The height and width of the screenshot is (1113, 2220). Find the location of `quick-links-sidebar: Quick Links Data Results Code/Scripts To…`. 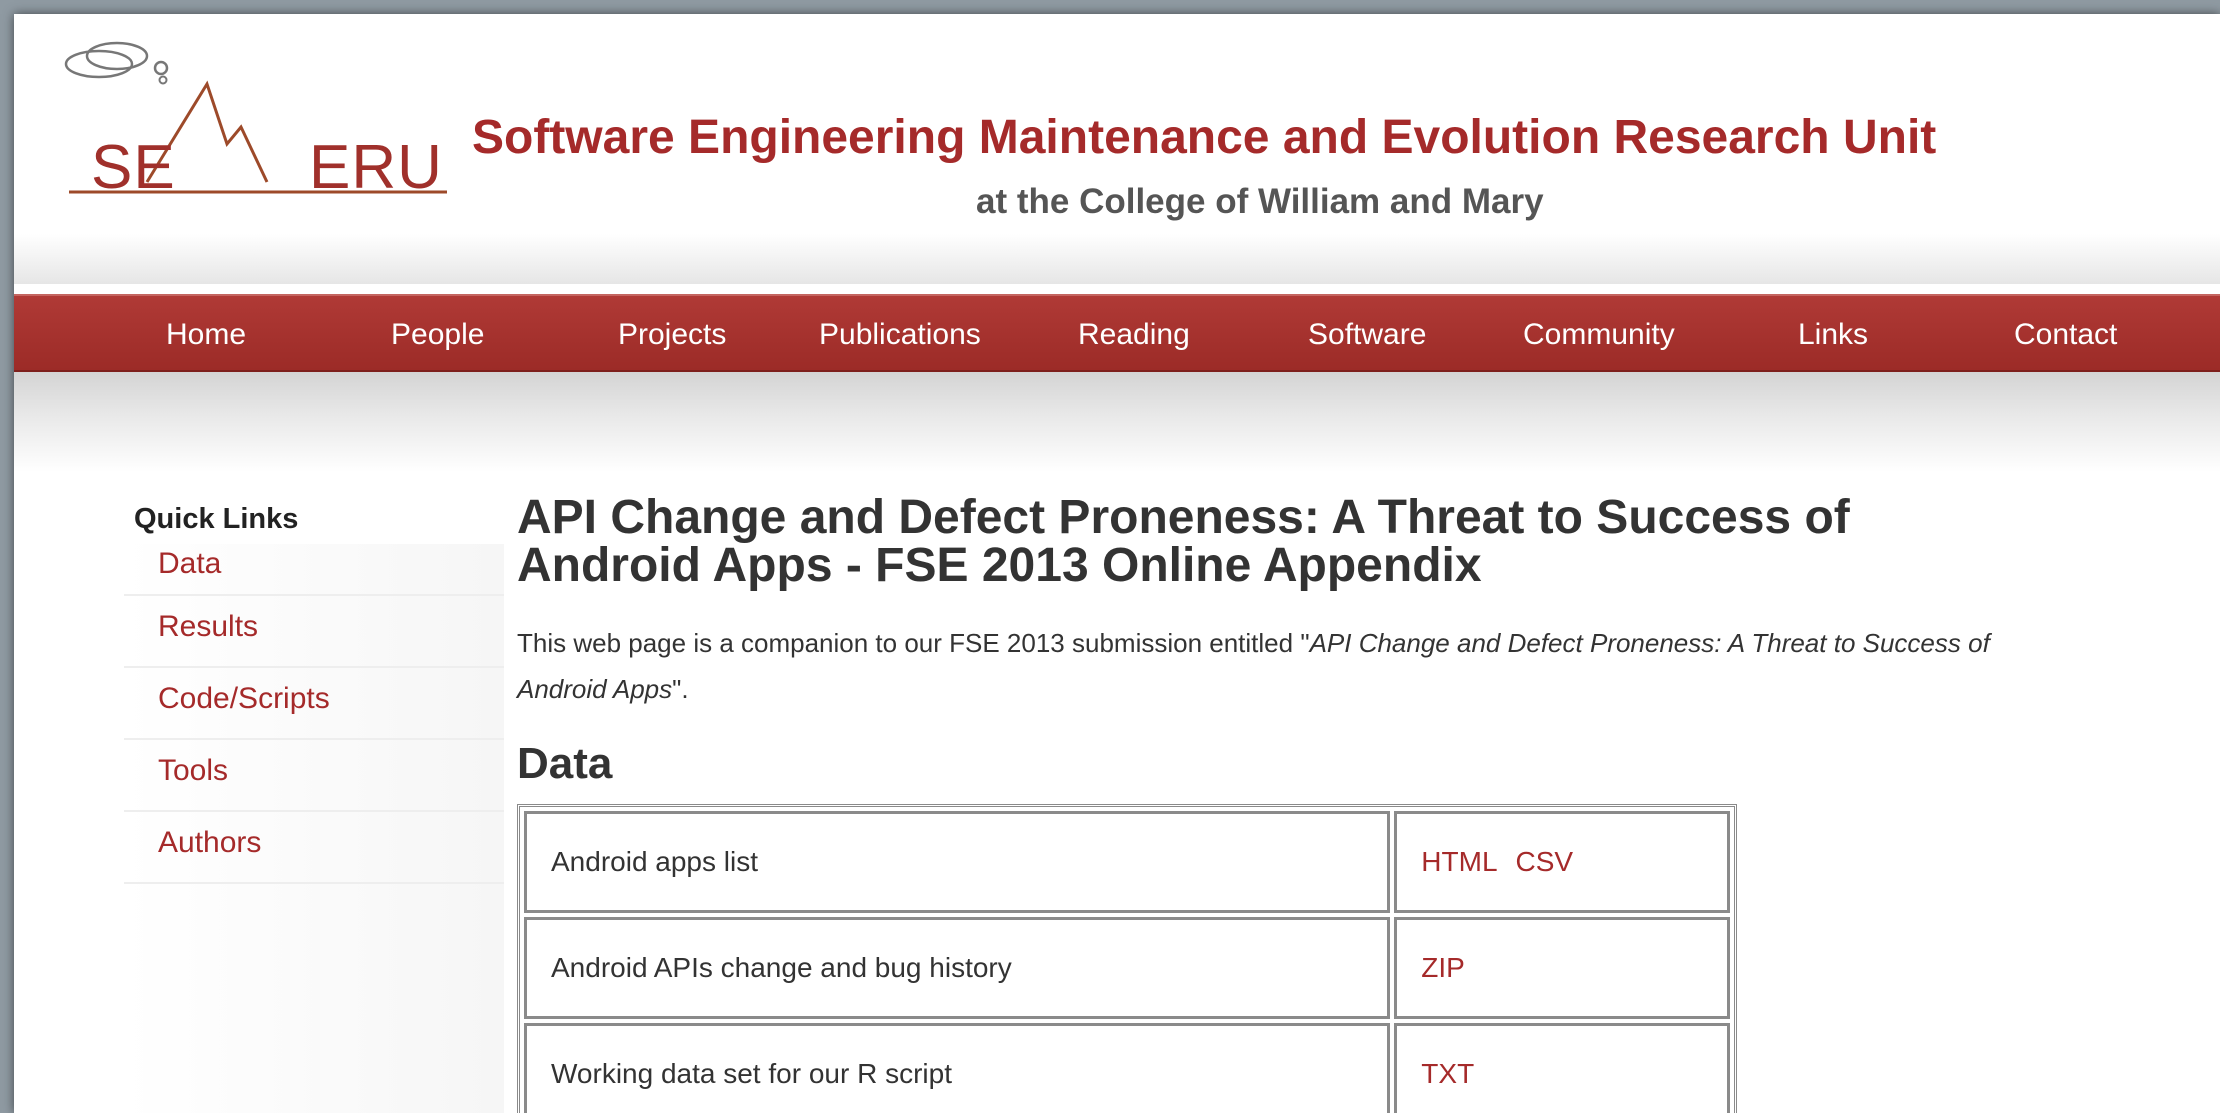

quick-links-sidebar: Quick Links Data Results Code/Scripts To… is located at coordinates (314, 803).